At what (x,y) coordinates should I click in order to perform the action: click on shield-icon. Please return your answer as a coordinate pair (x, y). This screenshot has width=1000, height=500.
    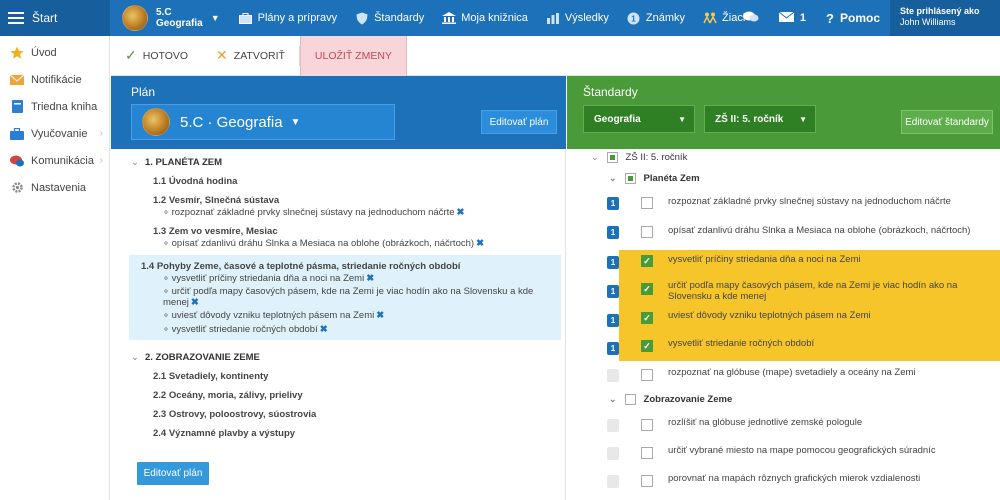
    Looking at the image, I should click on (362, 18).